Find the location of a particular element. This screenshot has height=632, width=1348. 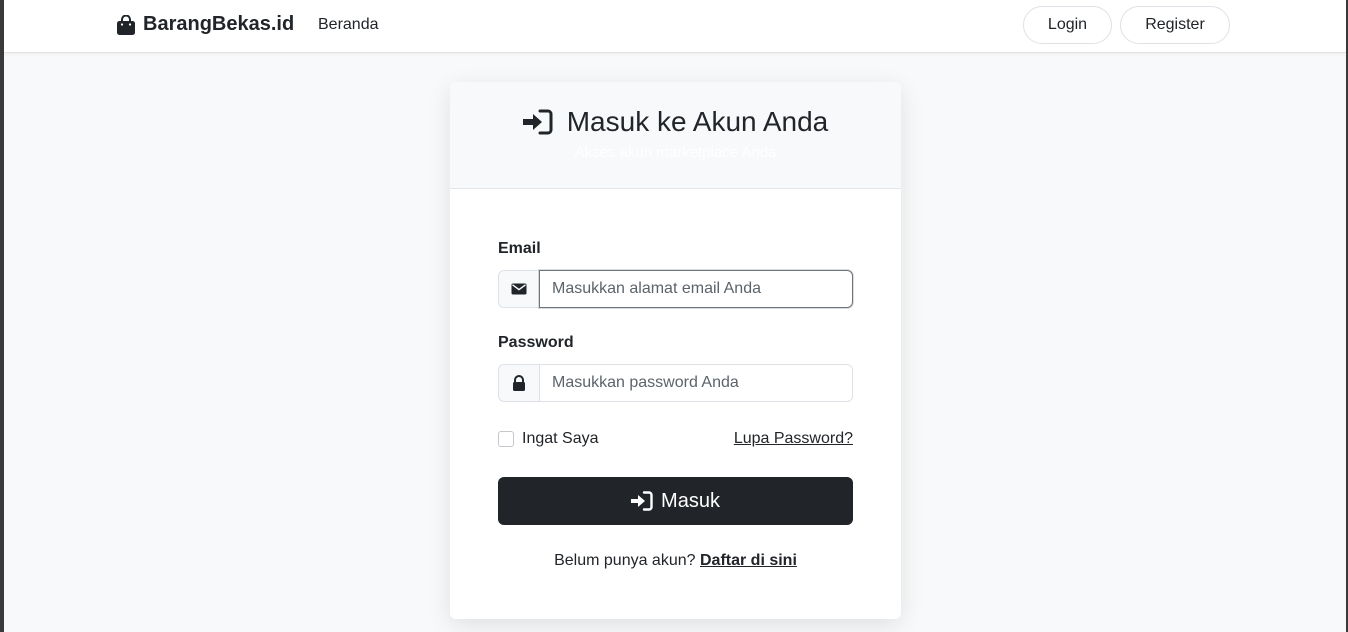

password-label: Password is located at coordinates (536, 342).